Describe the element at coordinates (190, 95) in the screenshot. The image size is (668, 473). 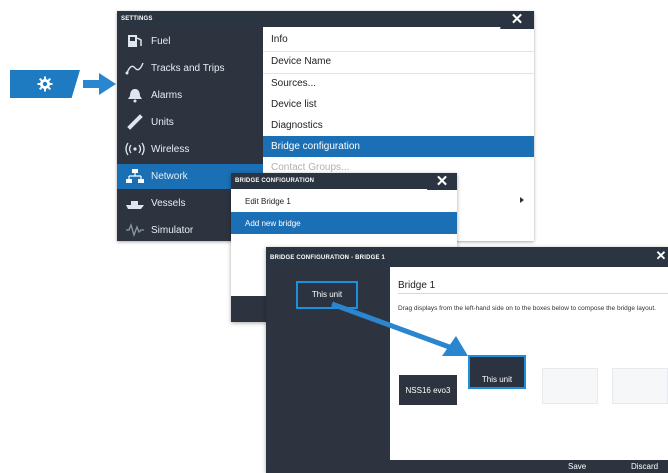
I see `sidebar-item-alarms: Alarms` at that location.